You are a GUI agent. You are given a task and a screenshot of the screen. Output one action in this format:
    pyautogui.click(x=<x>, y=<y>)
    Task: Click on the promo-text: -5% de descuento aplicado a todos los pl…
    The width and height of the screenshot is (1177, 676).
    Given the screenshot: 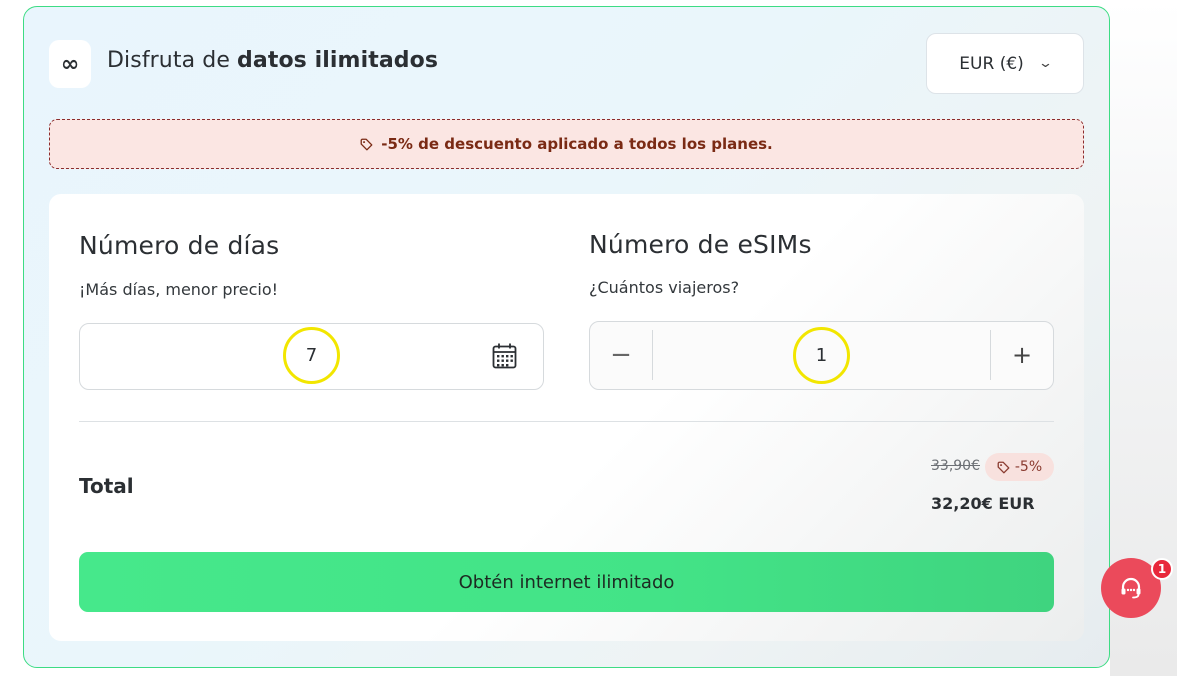 What is the action you would take?
    pyautogui.click(x=577, y=144)
    